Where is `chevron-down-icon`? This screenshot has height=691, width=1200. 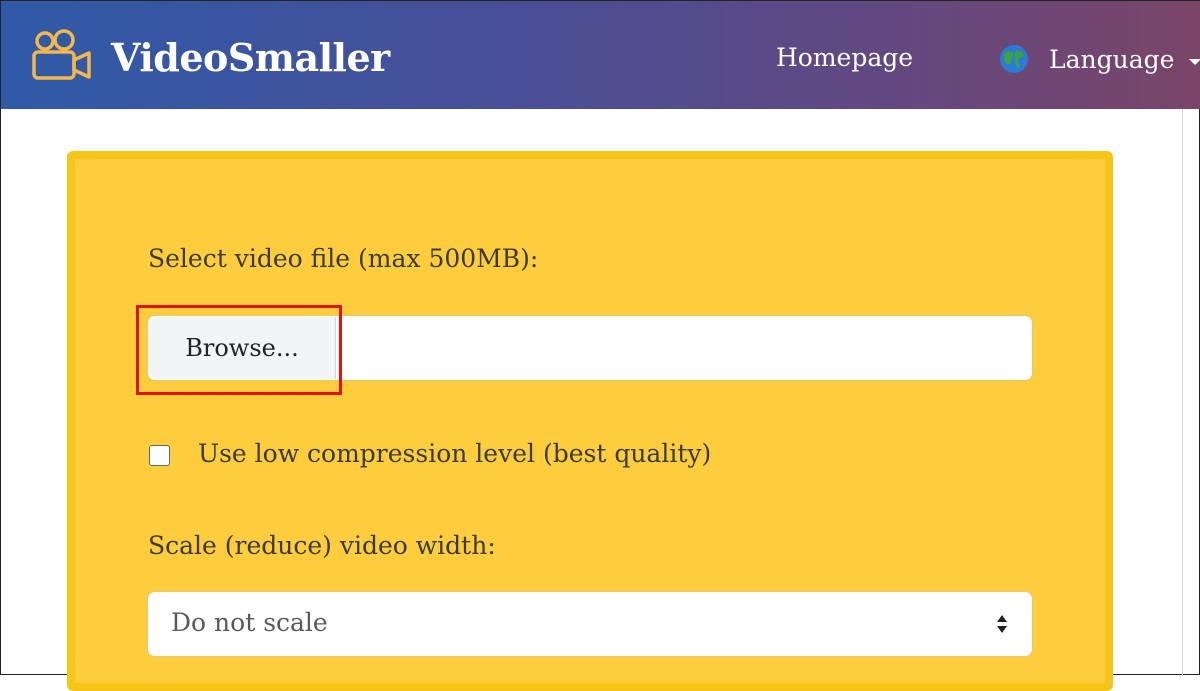
chevron-down-icon is located at coordinates (1194, 62).